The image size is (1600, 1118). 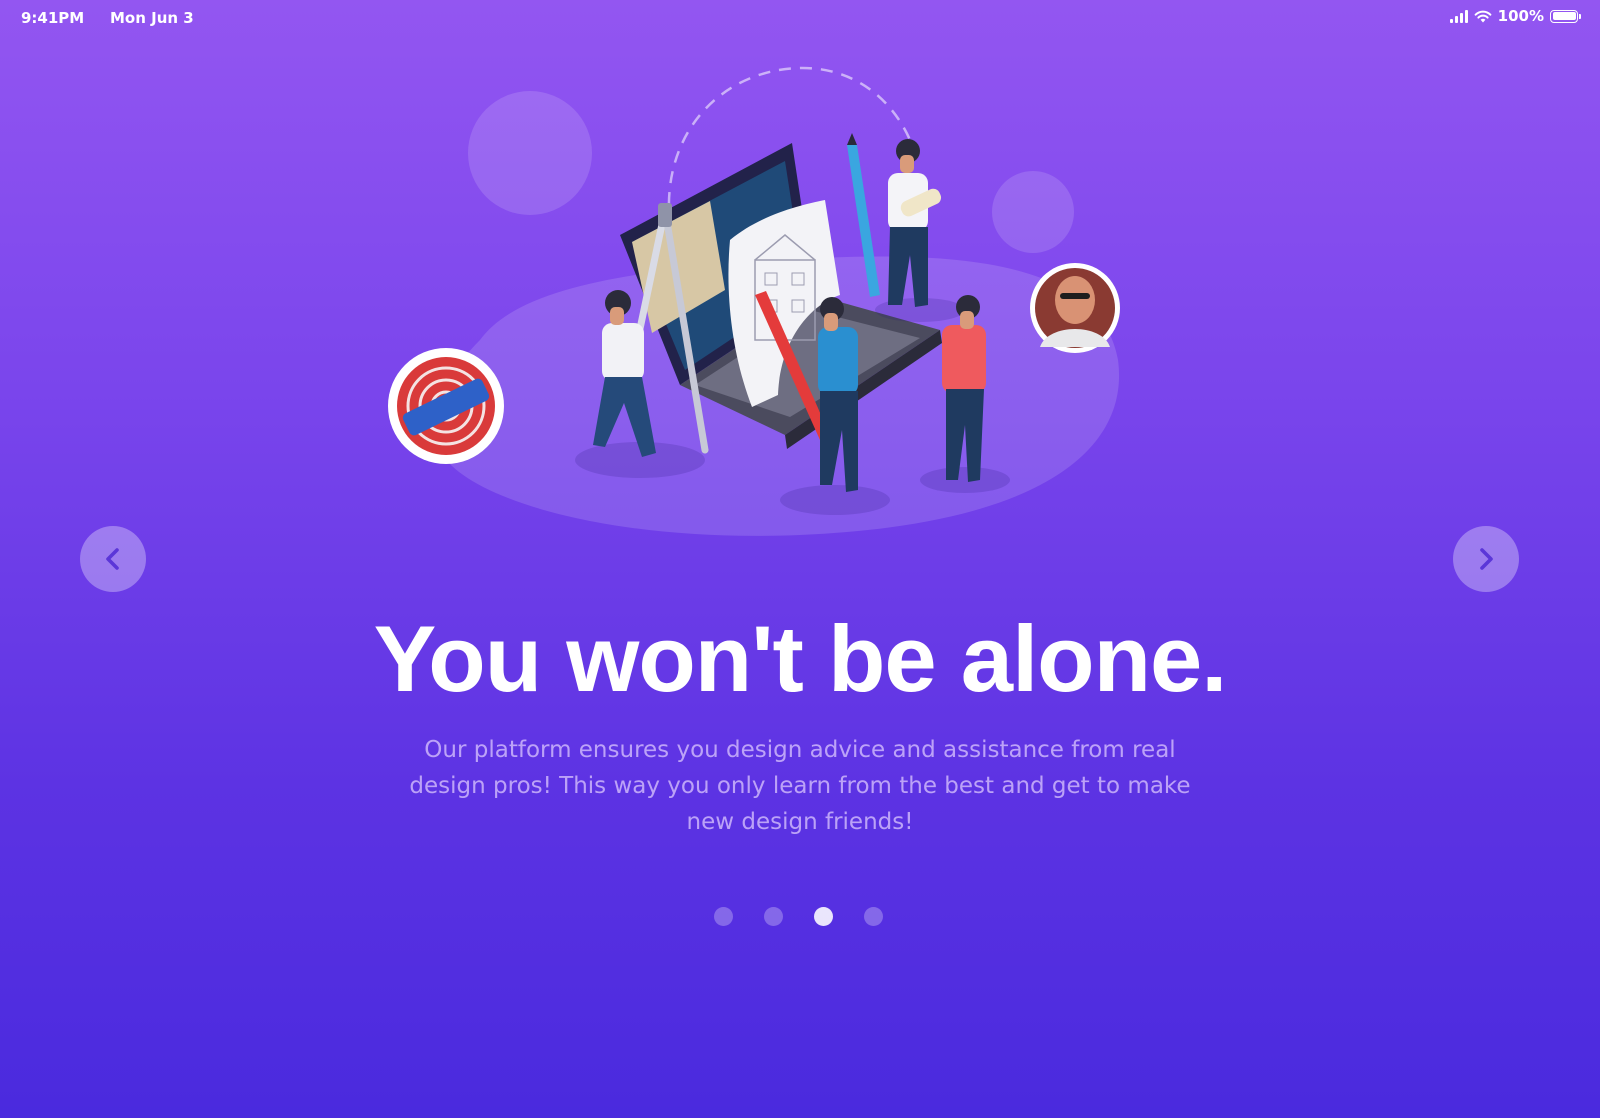 I want to click on battery-percent: 100%, so click(x=1520, y=16).